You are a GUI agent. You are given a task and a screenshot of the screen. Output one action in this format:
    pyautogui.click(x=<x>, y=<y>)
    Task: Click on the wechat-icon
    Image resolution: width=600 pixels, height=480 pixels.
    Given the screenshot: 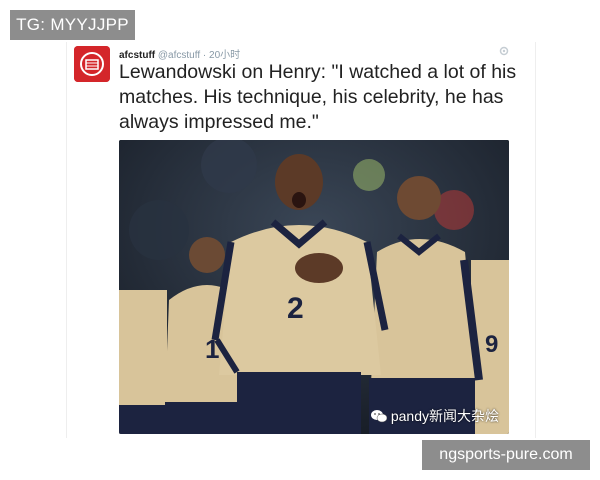 What is the action you would take?
    pyautogui.click(x=378, y=416)
    